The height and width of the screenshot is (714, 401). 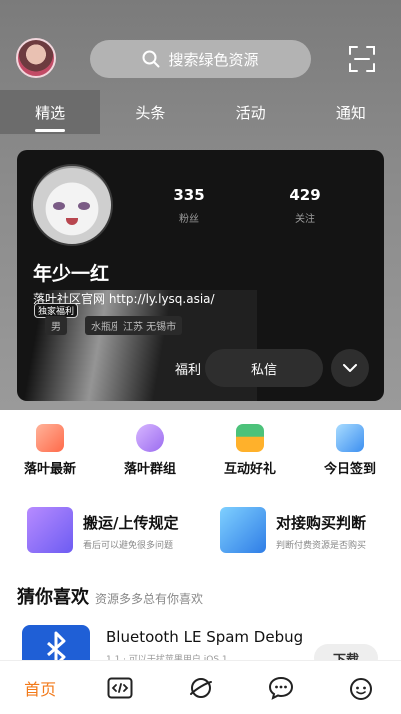 I want to click on following-count: 429, so click(x=305, y=195).